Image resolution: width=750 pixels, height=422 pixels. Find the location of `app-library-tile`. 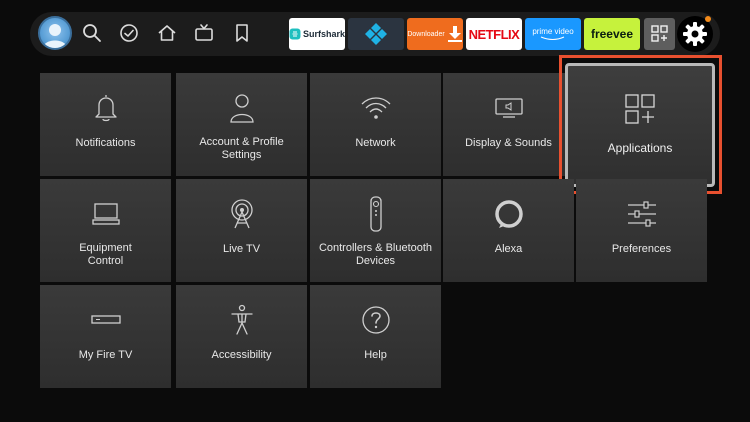

app-library-tile is located at coordinates (659, 34).